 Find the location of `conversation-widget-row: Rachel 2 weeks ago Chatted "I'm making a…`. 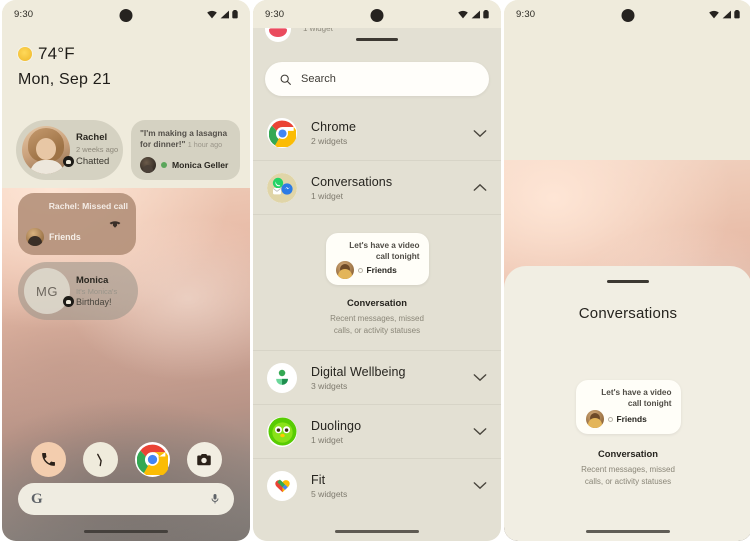

conversation-widget-row: Rachel 2 weeks ago Chatted "I'm making a… is located at coordinates (128, 150).